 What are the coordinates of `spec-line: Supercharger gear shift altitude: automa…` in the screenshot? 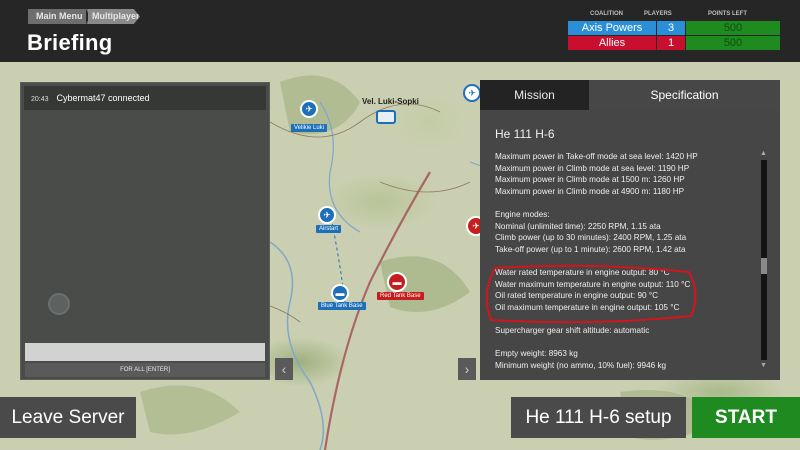 It's located at (572, 330).